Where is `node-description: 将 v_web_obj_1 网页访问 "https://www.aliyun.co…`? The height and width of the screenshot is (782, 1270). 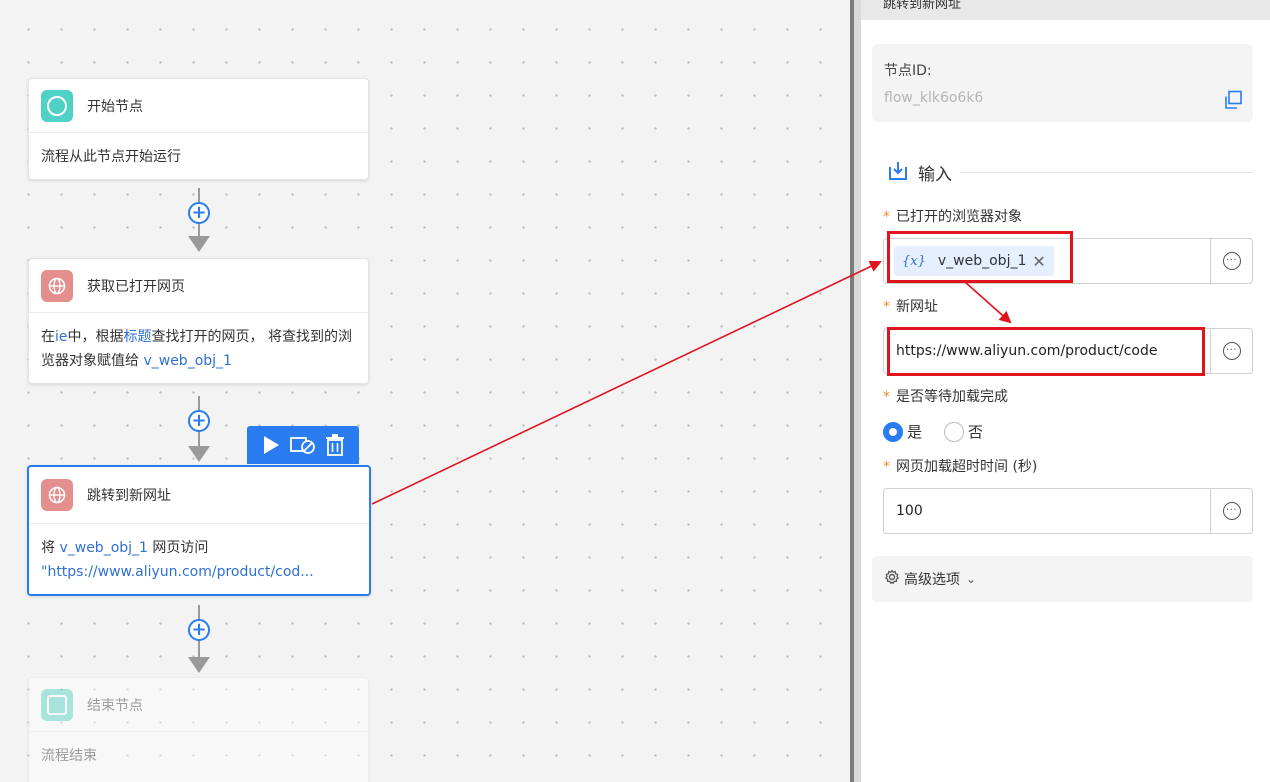 node-description: 将 v_web_obj_1 网页访问 "https://www.aliyun.co… is located at coordinates (177, 560).